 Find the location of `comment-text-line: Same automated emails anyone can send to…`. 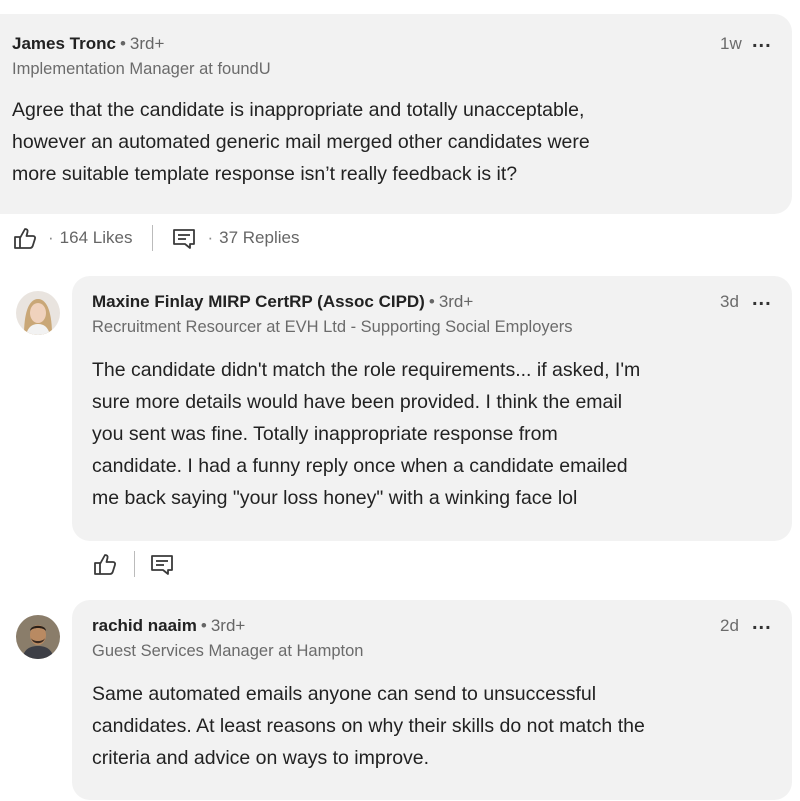

comment-text-line: Same automated emails anyone can send to… is located at coordinates (344, 694).